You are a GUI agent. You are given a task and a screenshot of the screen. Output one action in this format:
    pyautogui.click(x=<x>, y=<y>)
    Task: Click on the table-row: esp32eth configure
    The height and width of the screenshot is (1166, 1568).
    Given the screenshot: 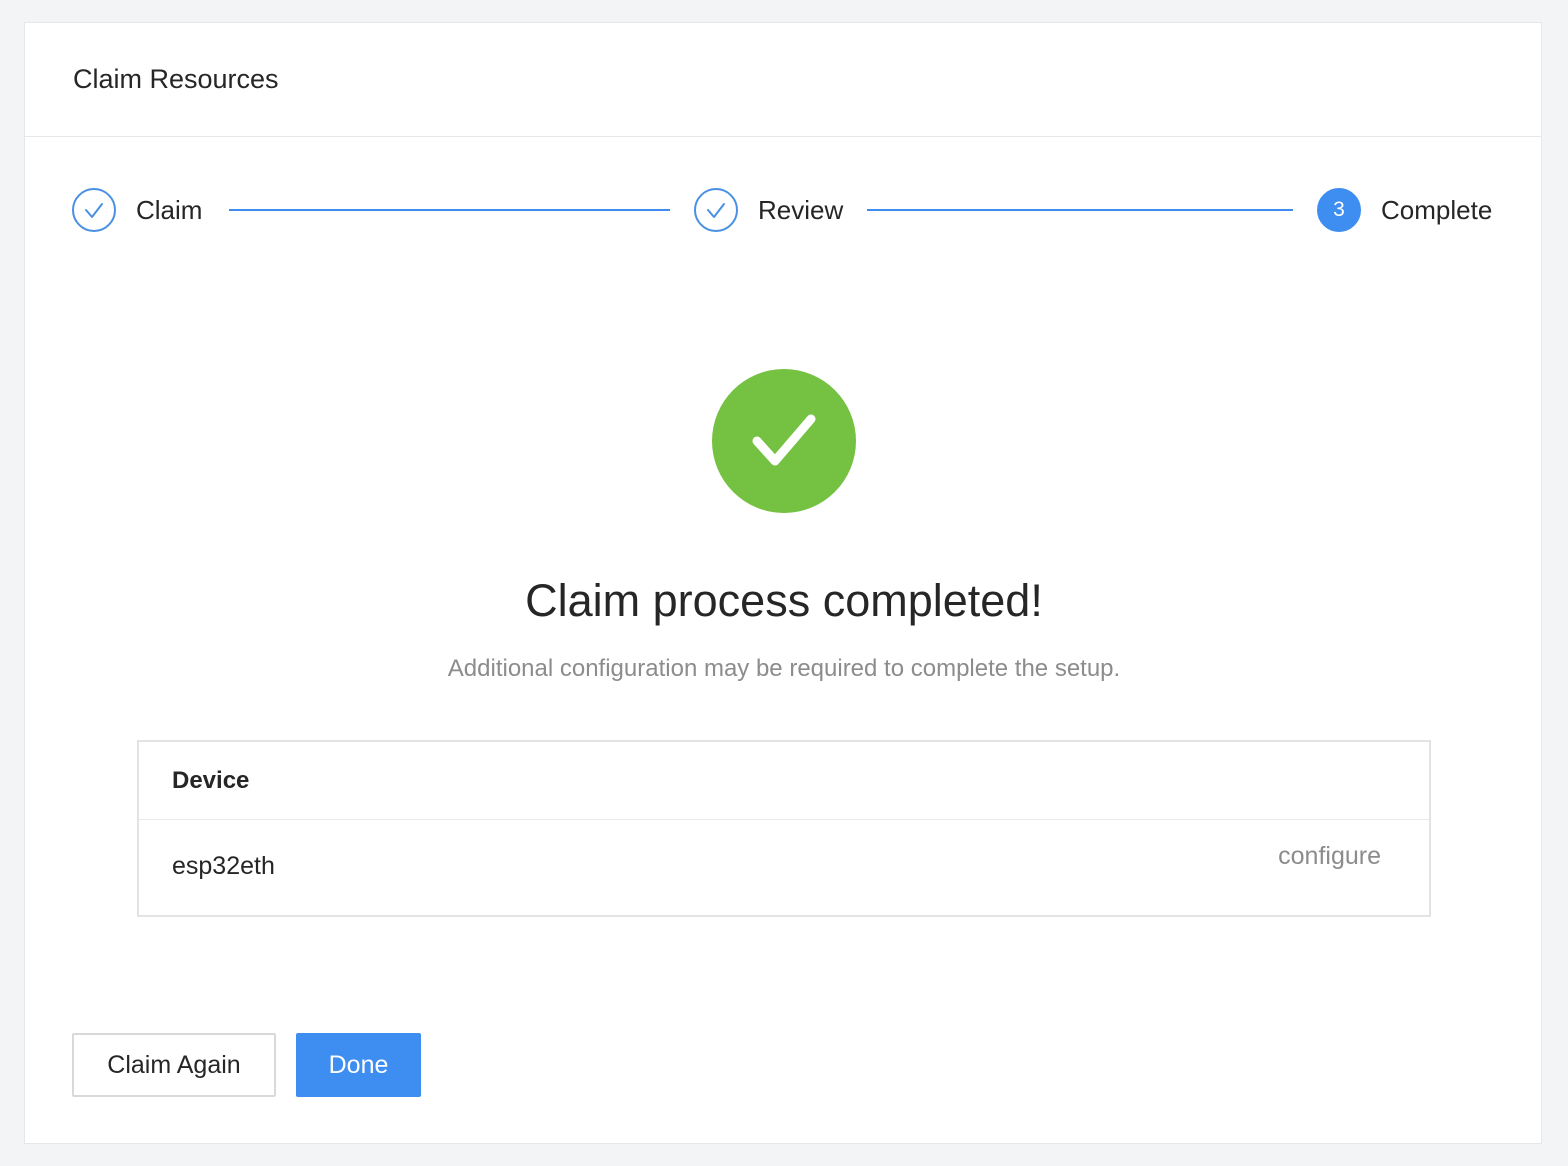 What is the action you would take?
    pyautogui.click(x=784, y=867)
    